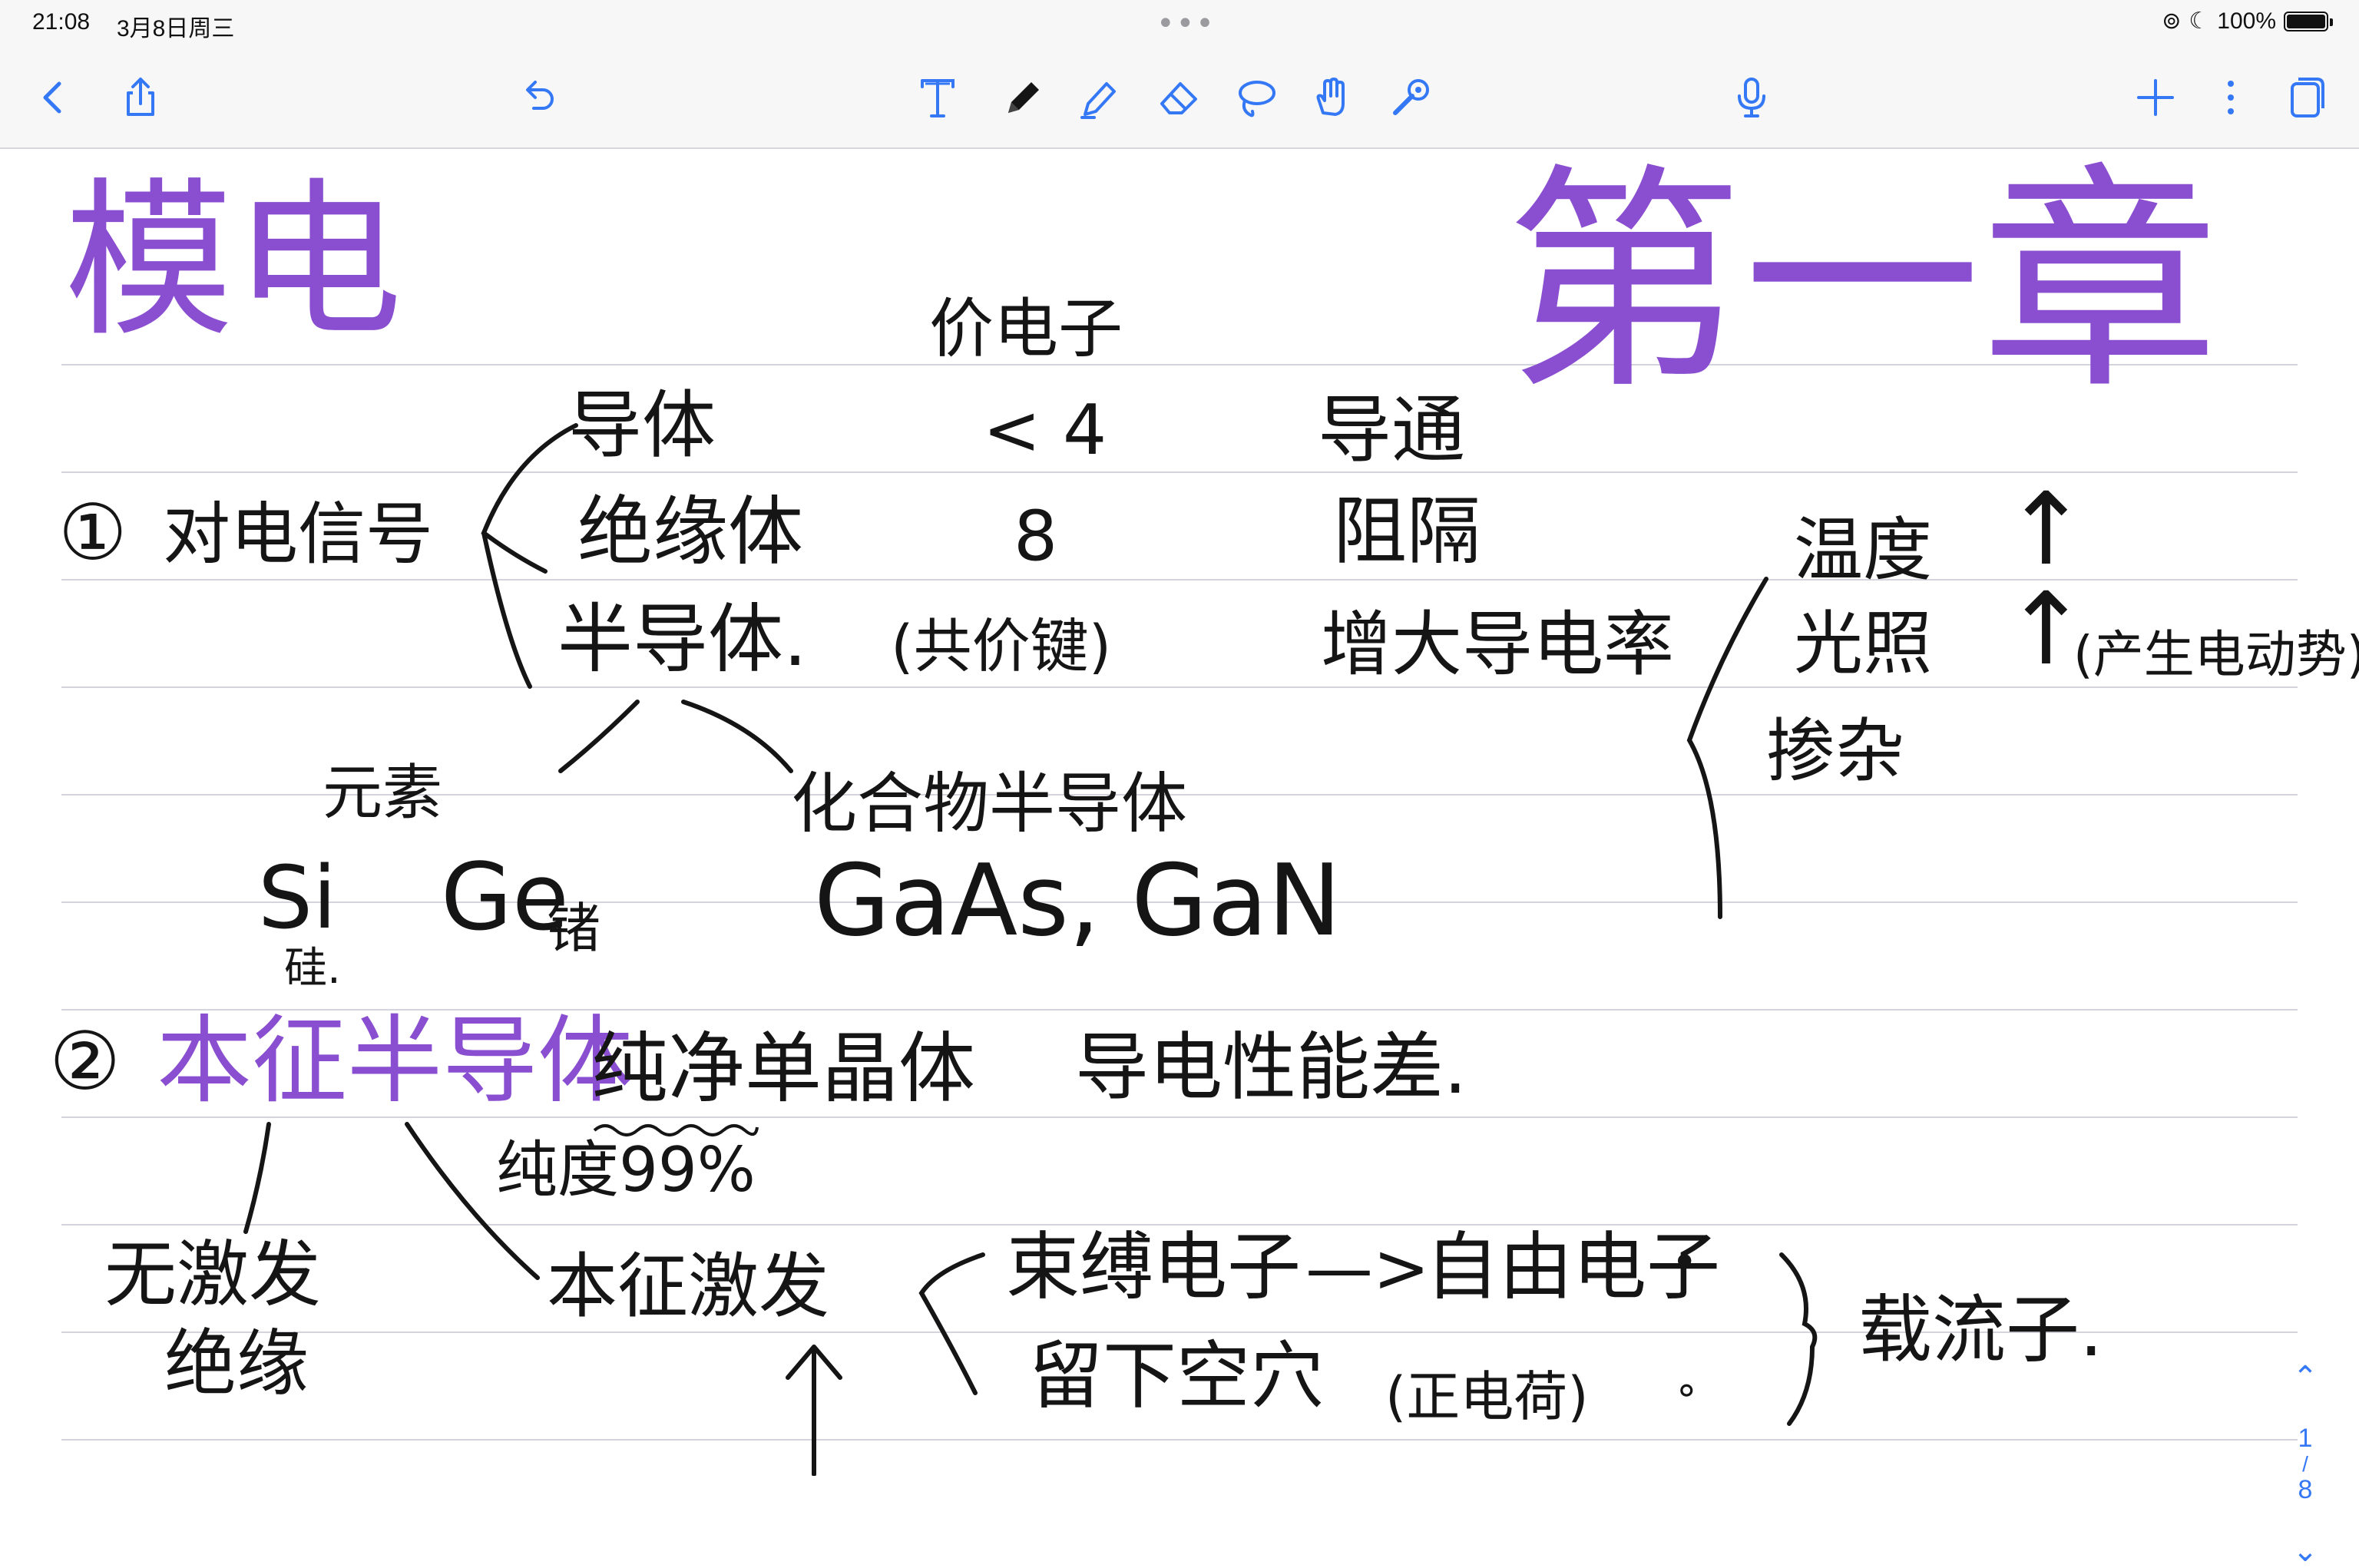  What do you see at coordinates (1099, 98) in the screenshot?
I see `highlighter-icon` at bounding box center [1099, 98].